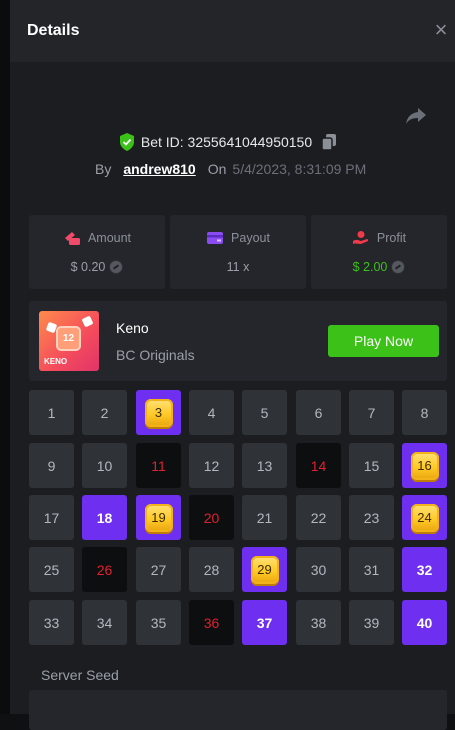  I want to click on keno-cell-7: 7, so click(371, 412).